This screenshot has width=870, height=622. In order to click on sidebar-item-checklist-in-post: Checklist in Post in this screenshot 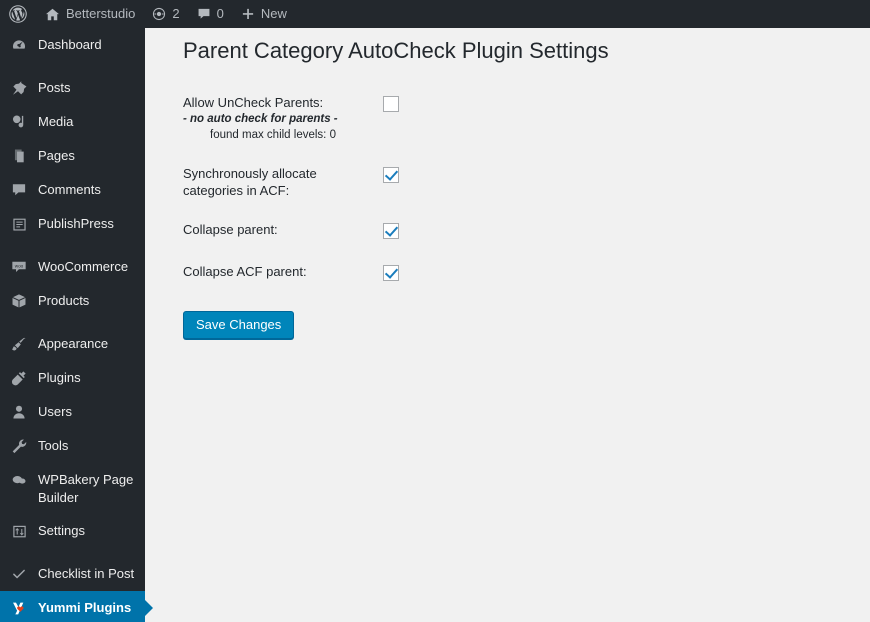, I will do `click(72, 574)`.